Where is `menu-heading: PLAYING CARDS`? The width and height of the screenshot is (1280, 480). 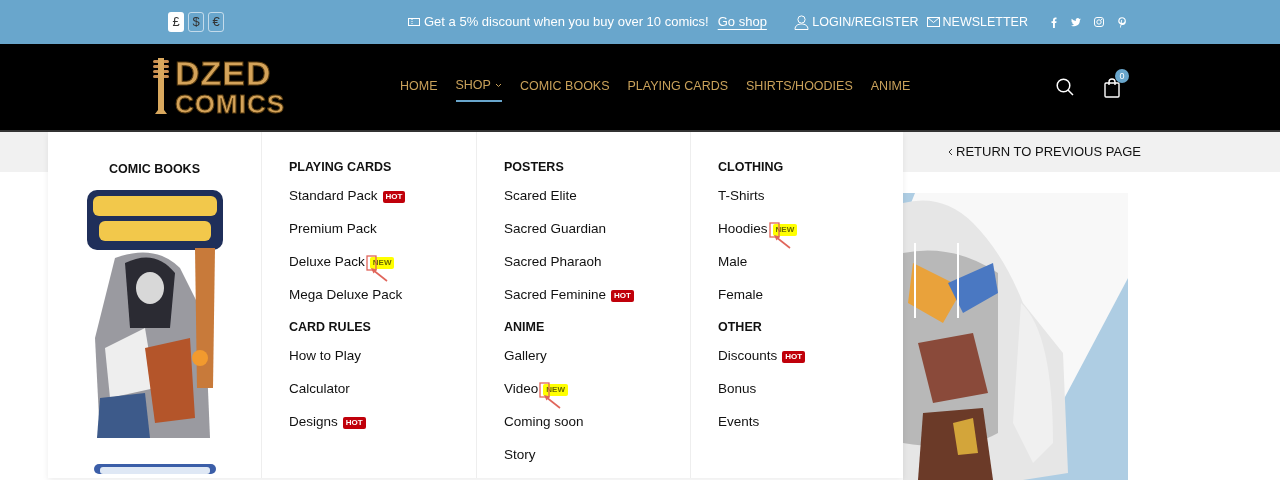 menu-heading: PLAYING CARDS is located at coordinates (341, 167).